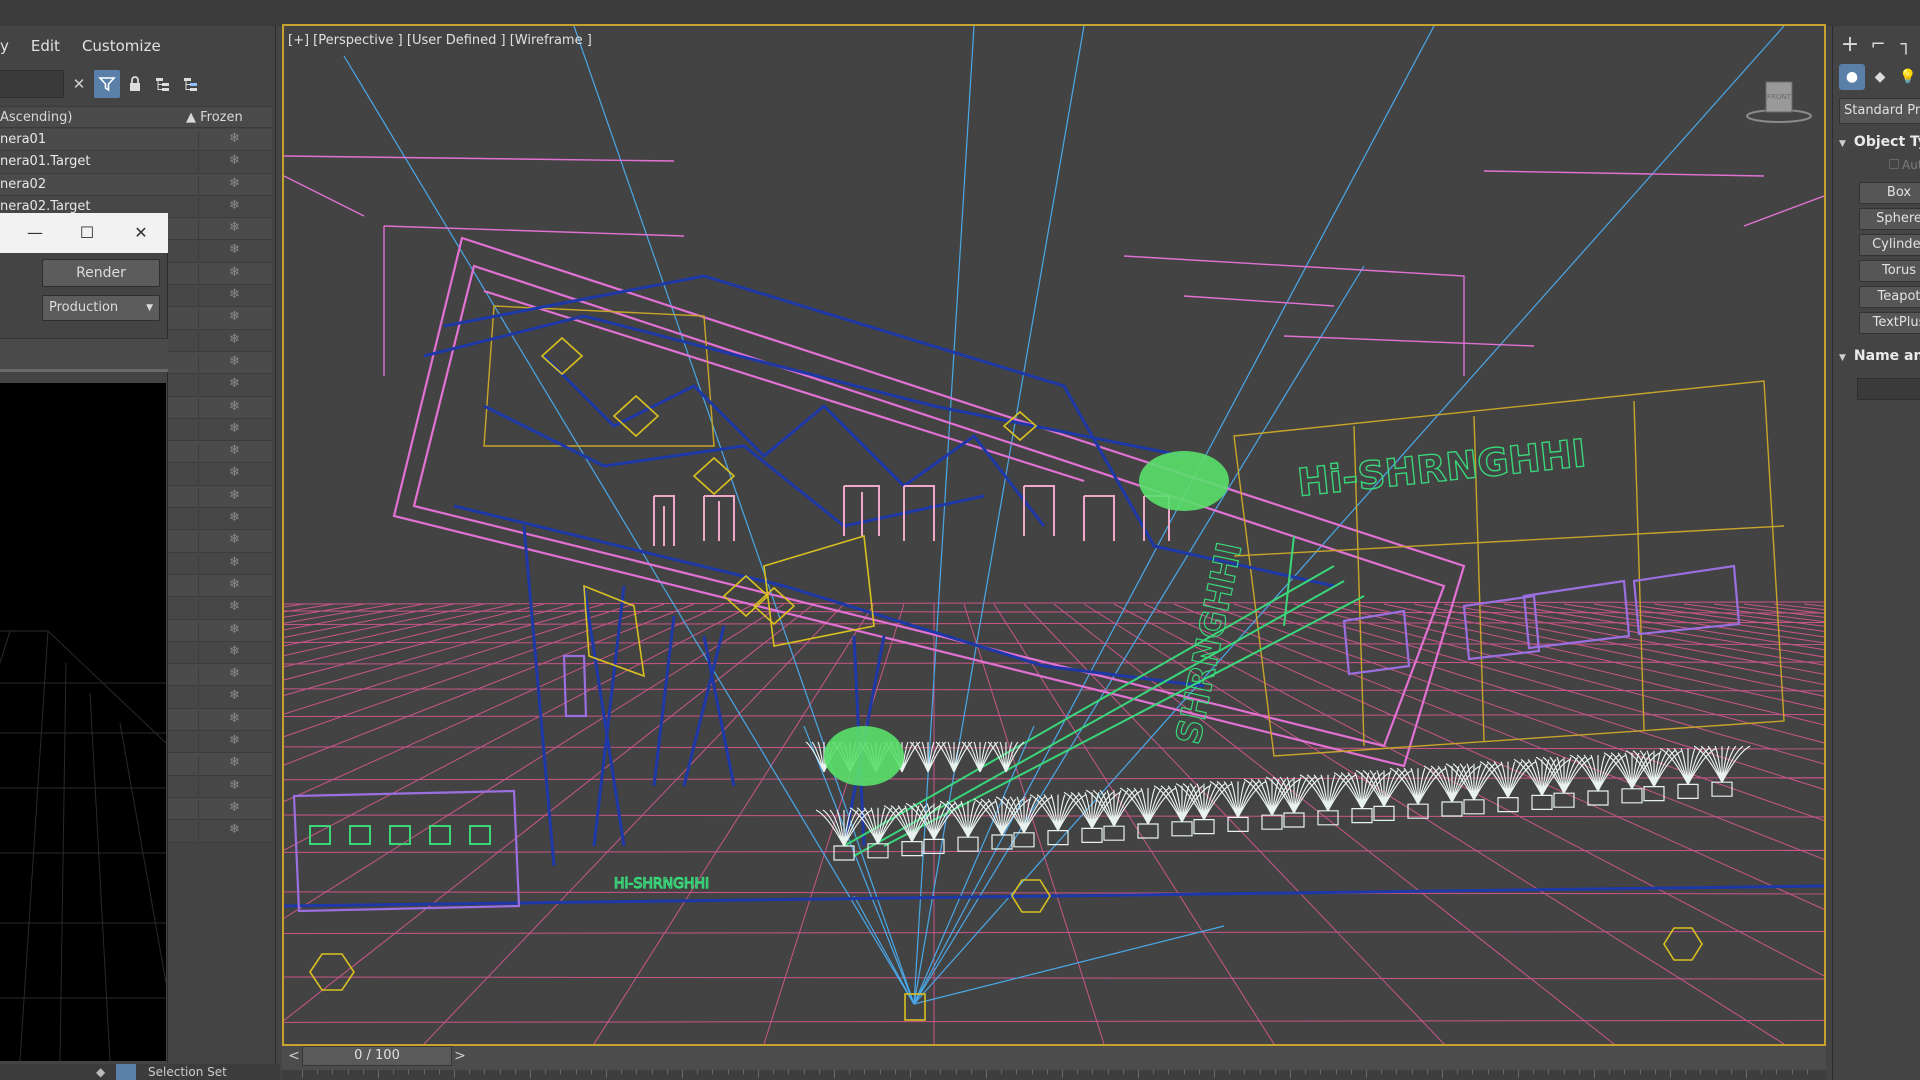  I want to click on column-frozen-header: ▲ Frozen, so click(214, 117).